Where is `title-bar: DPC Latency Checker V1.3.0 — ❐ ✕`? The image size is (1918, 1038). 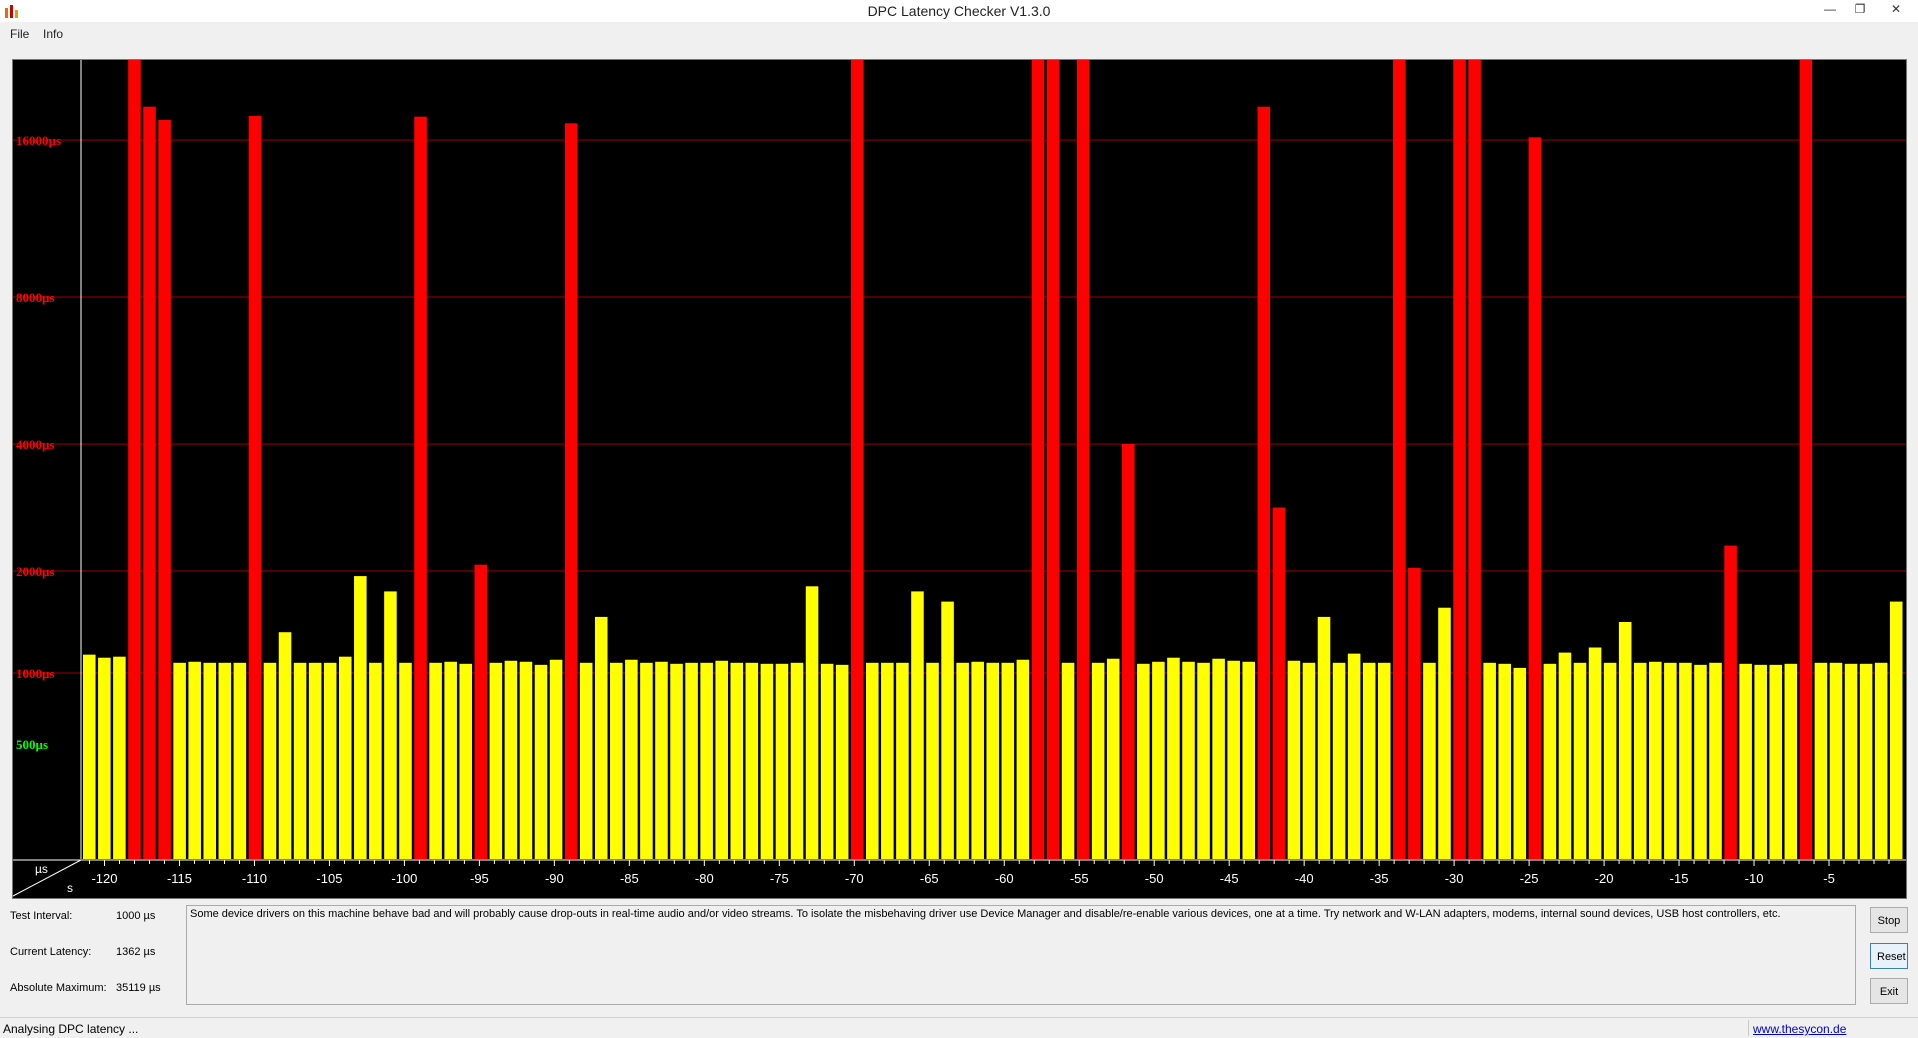
title-bar: DPC Latency Checker V1.3.0 — ❐ ✕ is located at coordinates (959, 11).